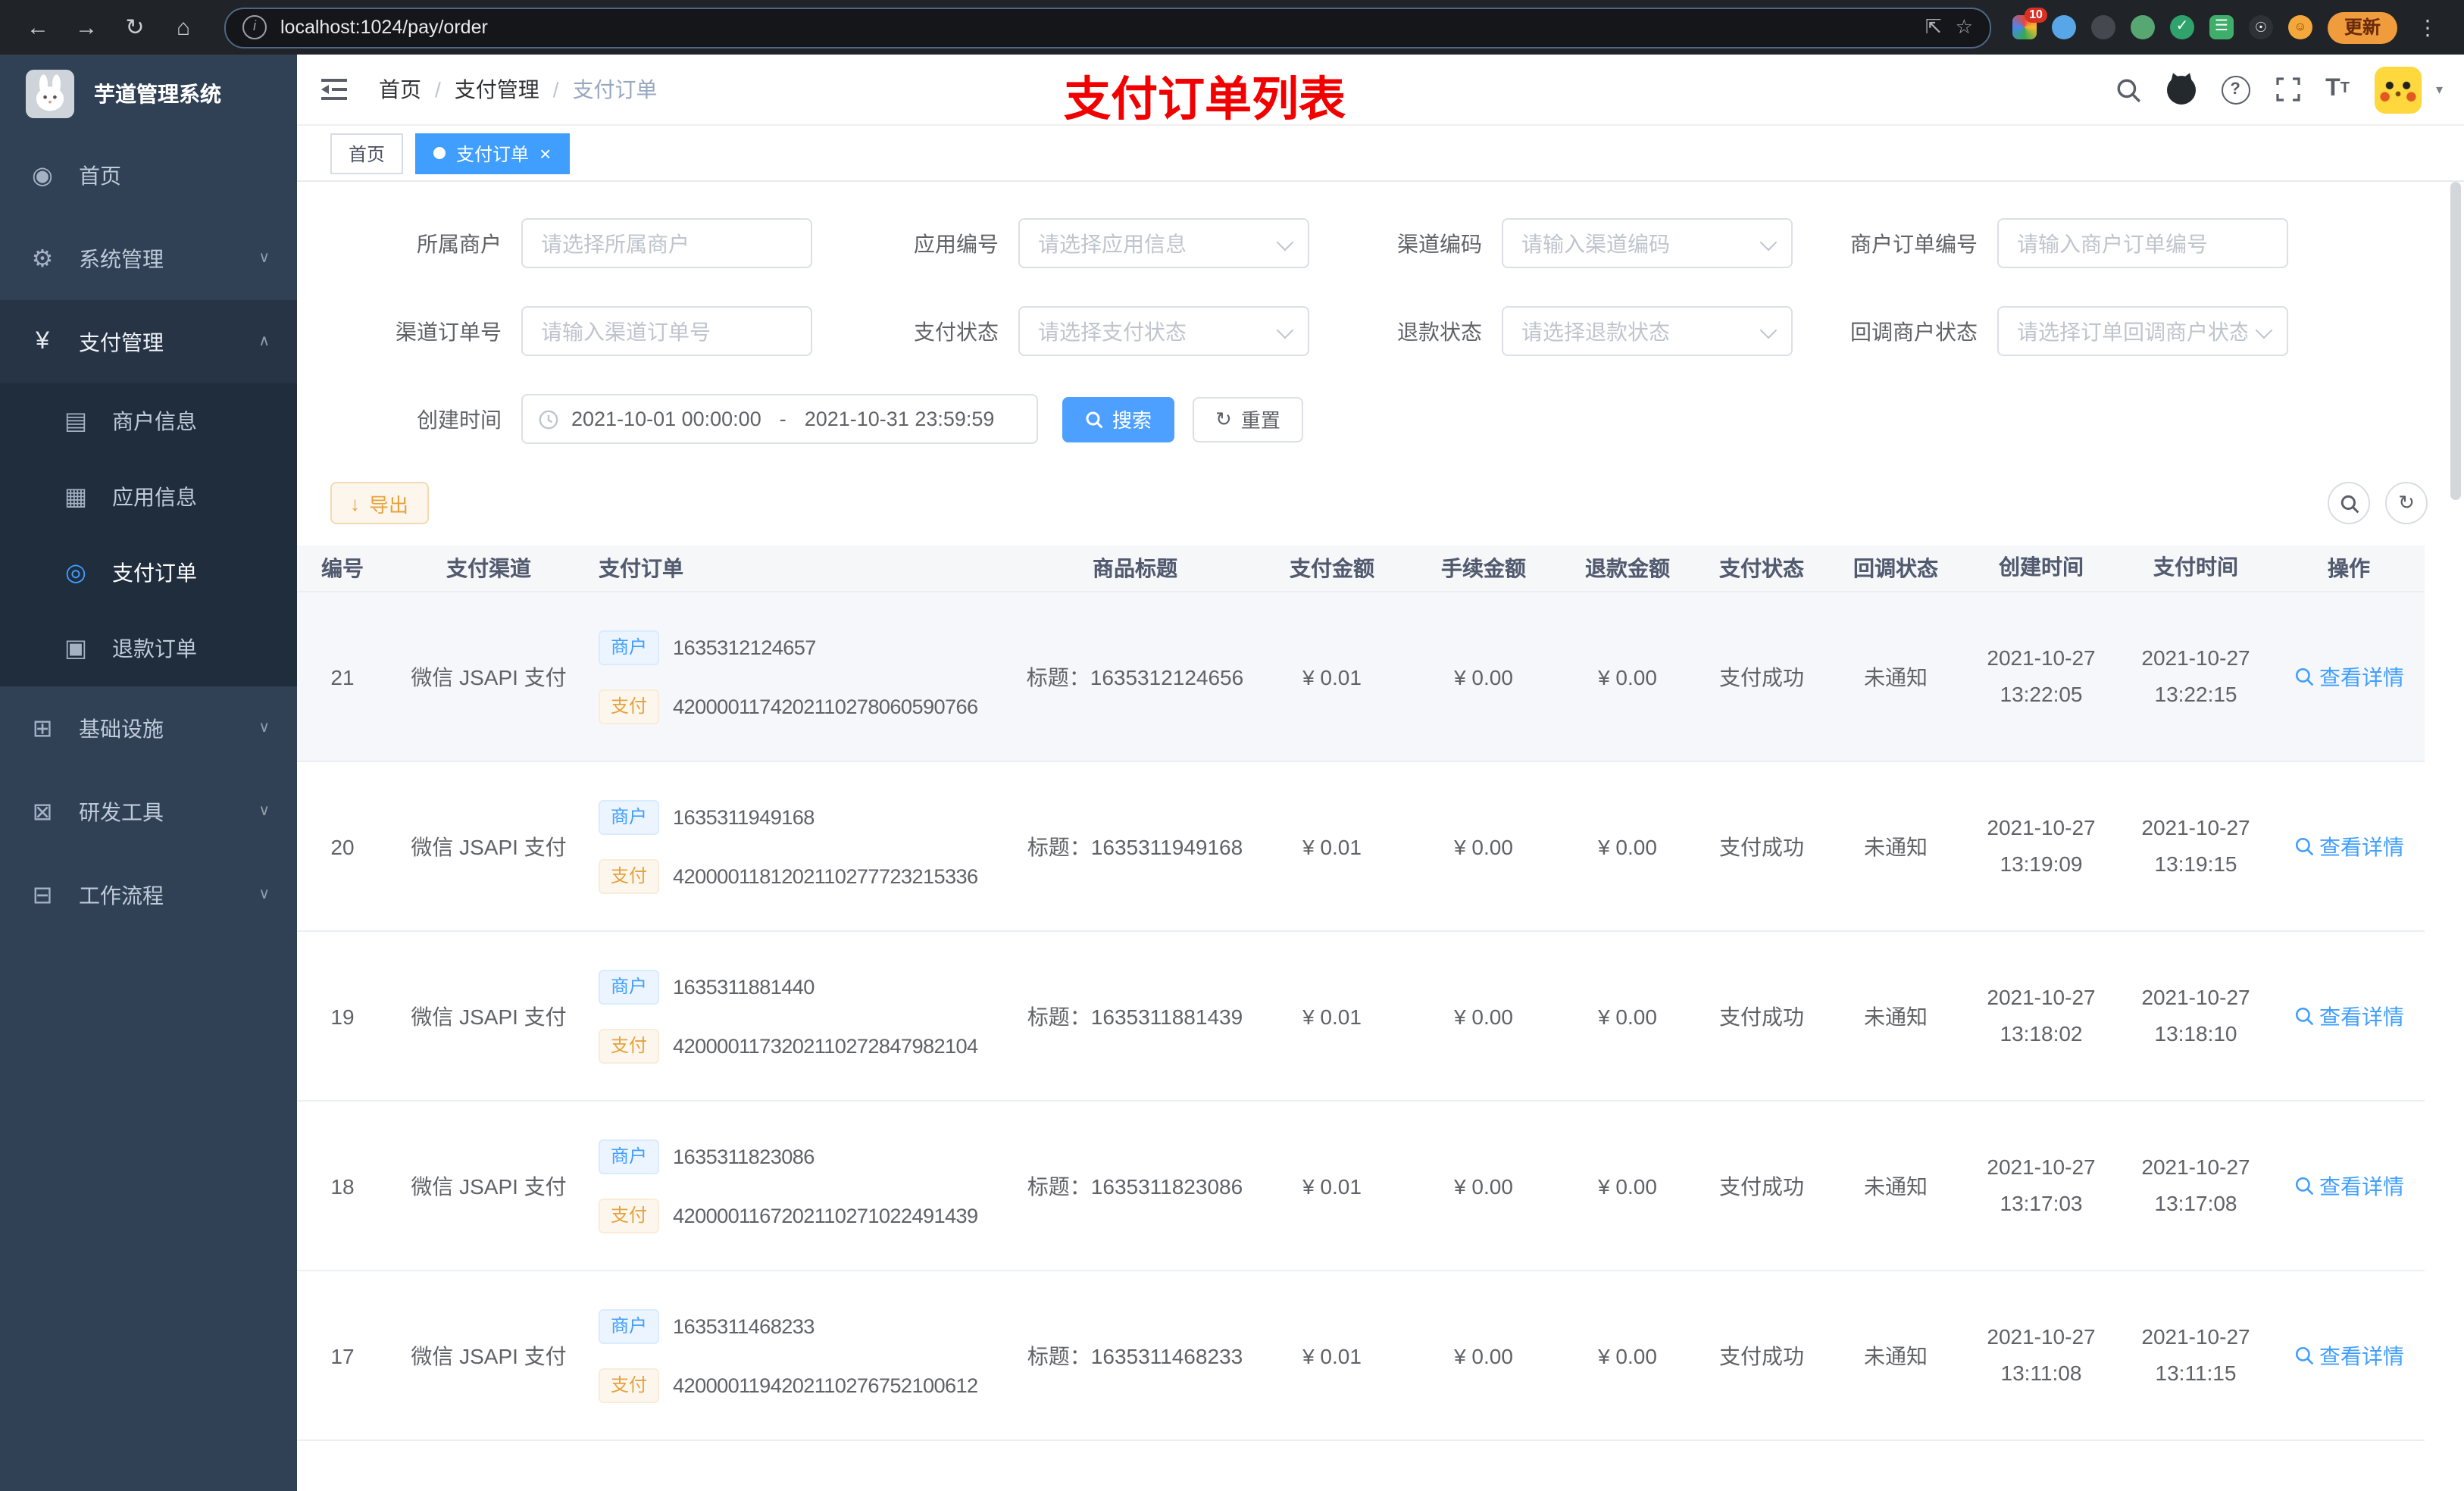 The height and width of the screenshot is (1491, 2464). I want to click on sidebar-item-infrastructure: ⊞ 基础设施 ∨, so click(148, 728).